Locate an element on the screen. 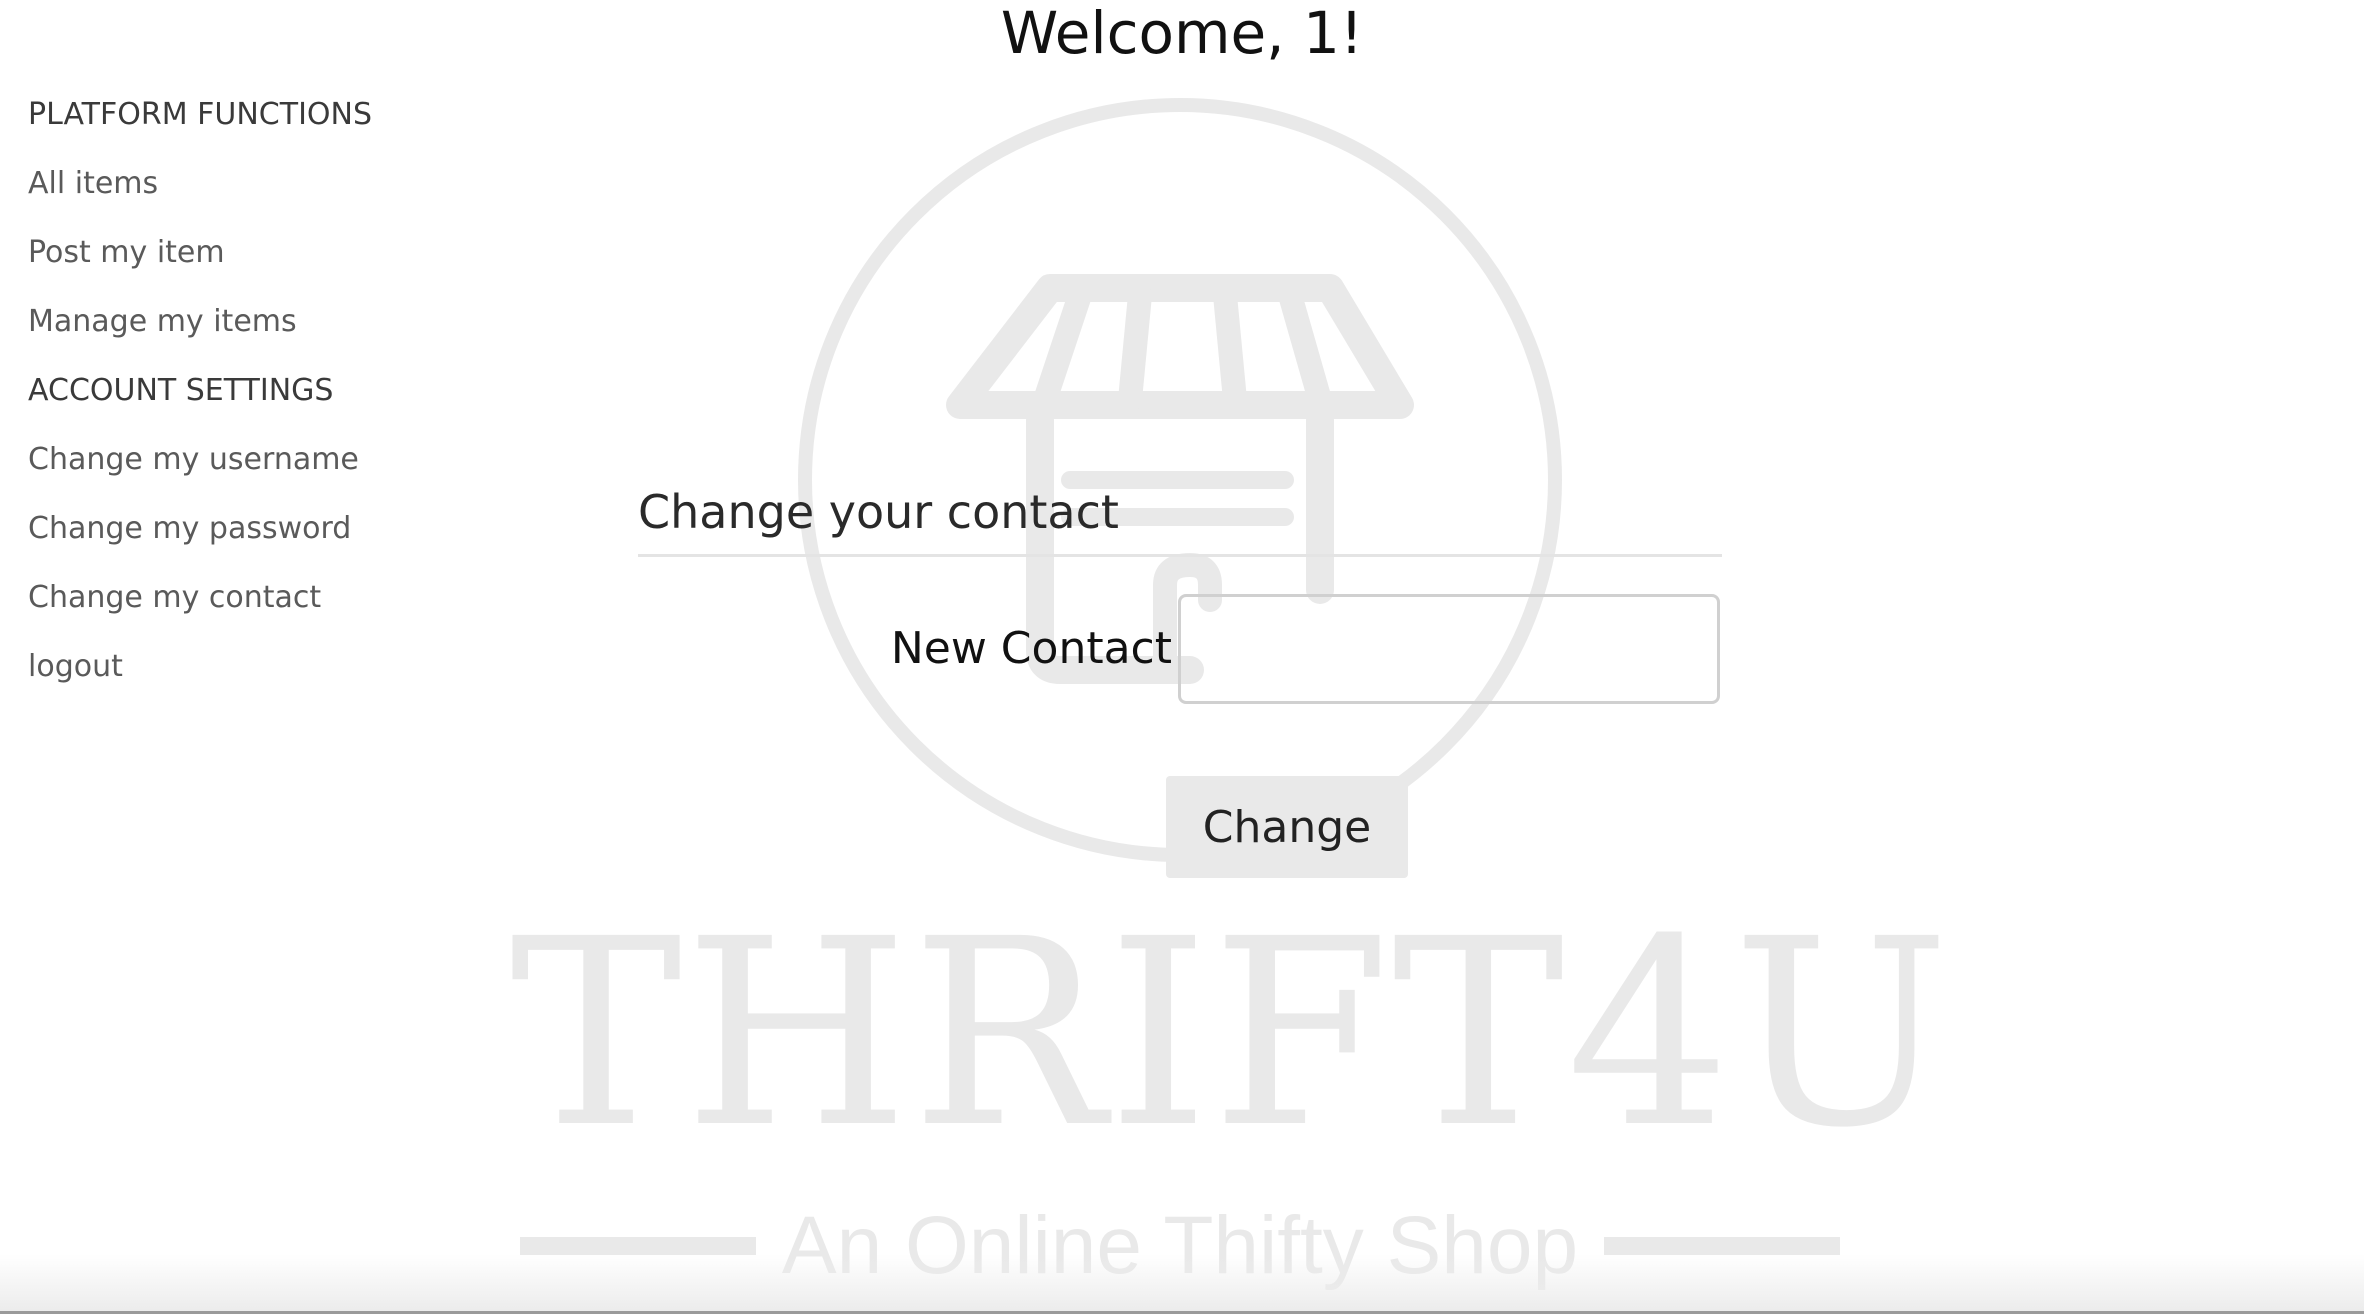 The image size is (2364, 1314). sidebar-item-manage-my-items: Manage my items is located at coordinates (268, 321).